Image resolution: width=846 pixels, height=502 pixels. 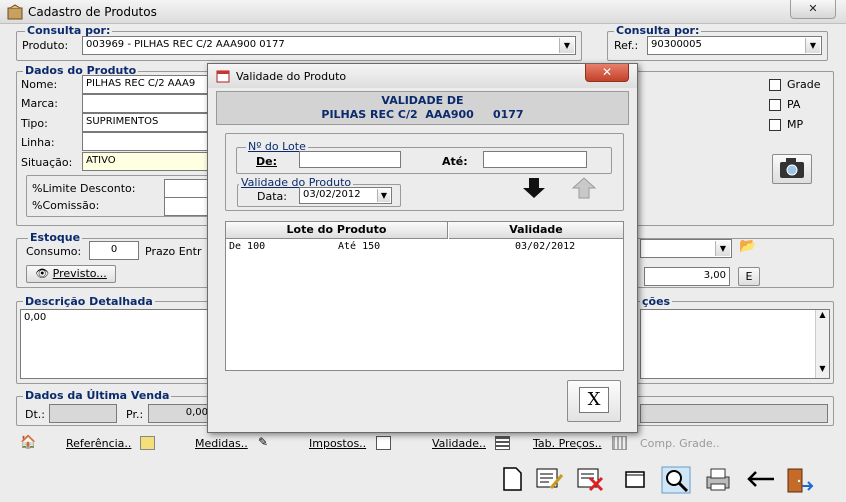 What do you see at coordinates (749, 247) in the screenshot?
I see `open-folder-icon: 📂` at bounding box center [749, 247].